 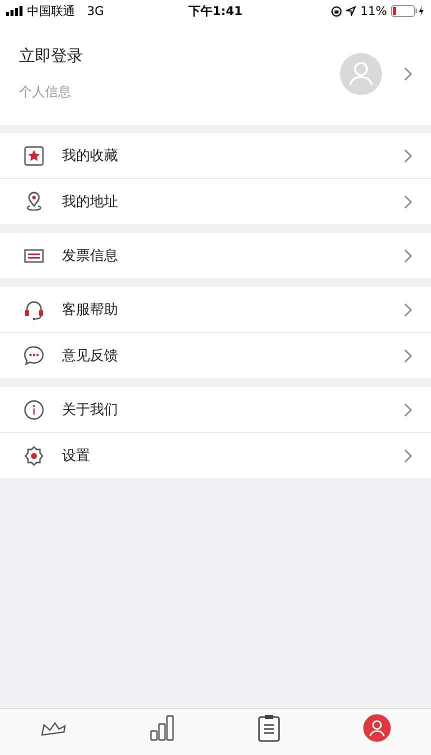 What do you see at coordinates (90, 255) in the screenshot?
I see `menu-label: 发票信息` at bounding box center [90, 255].